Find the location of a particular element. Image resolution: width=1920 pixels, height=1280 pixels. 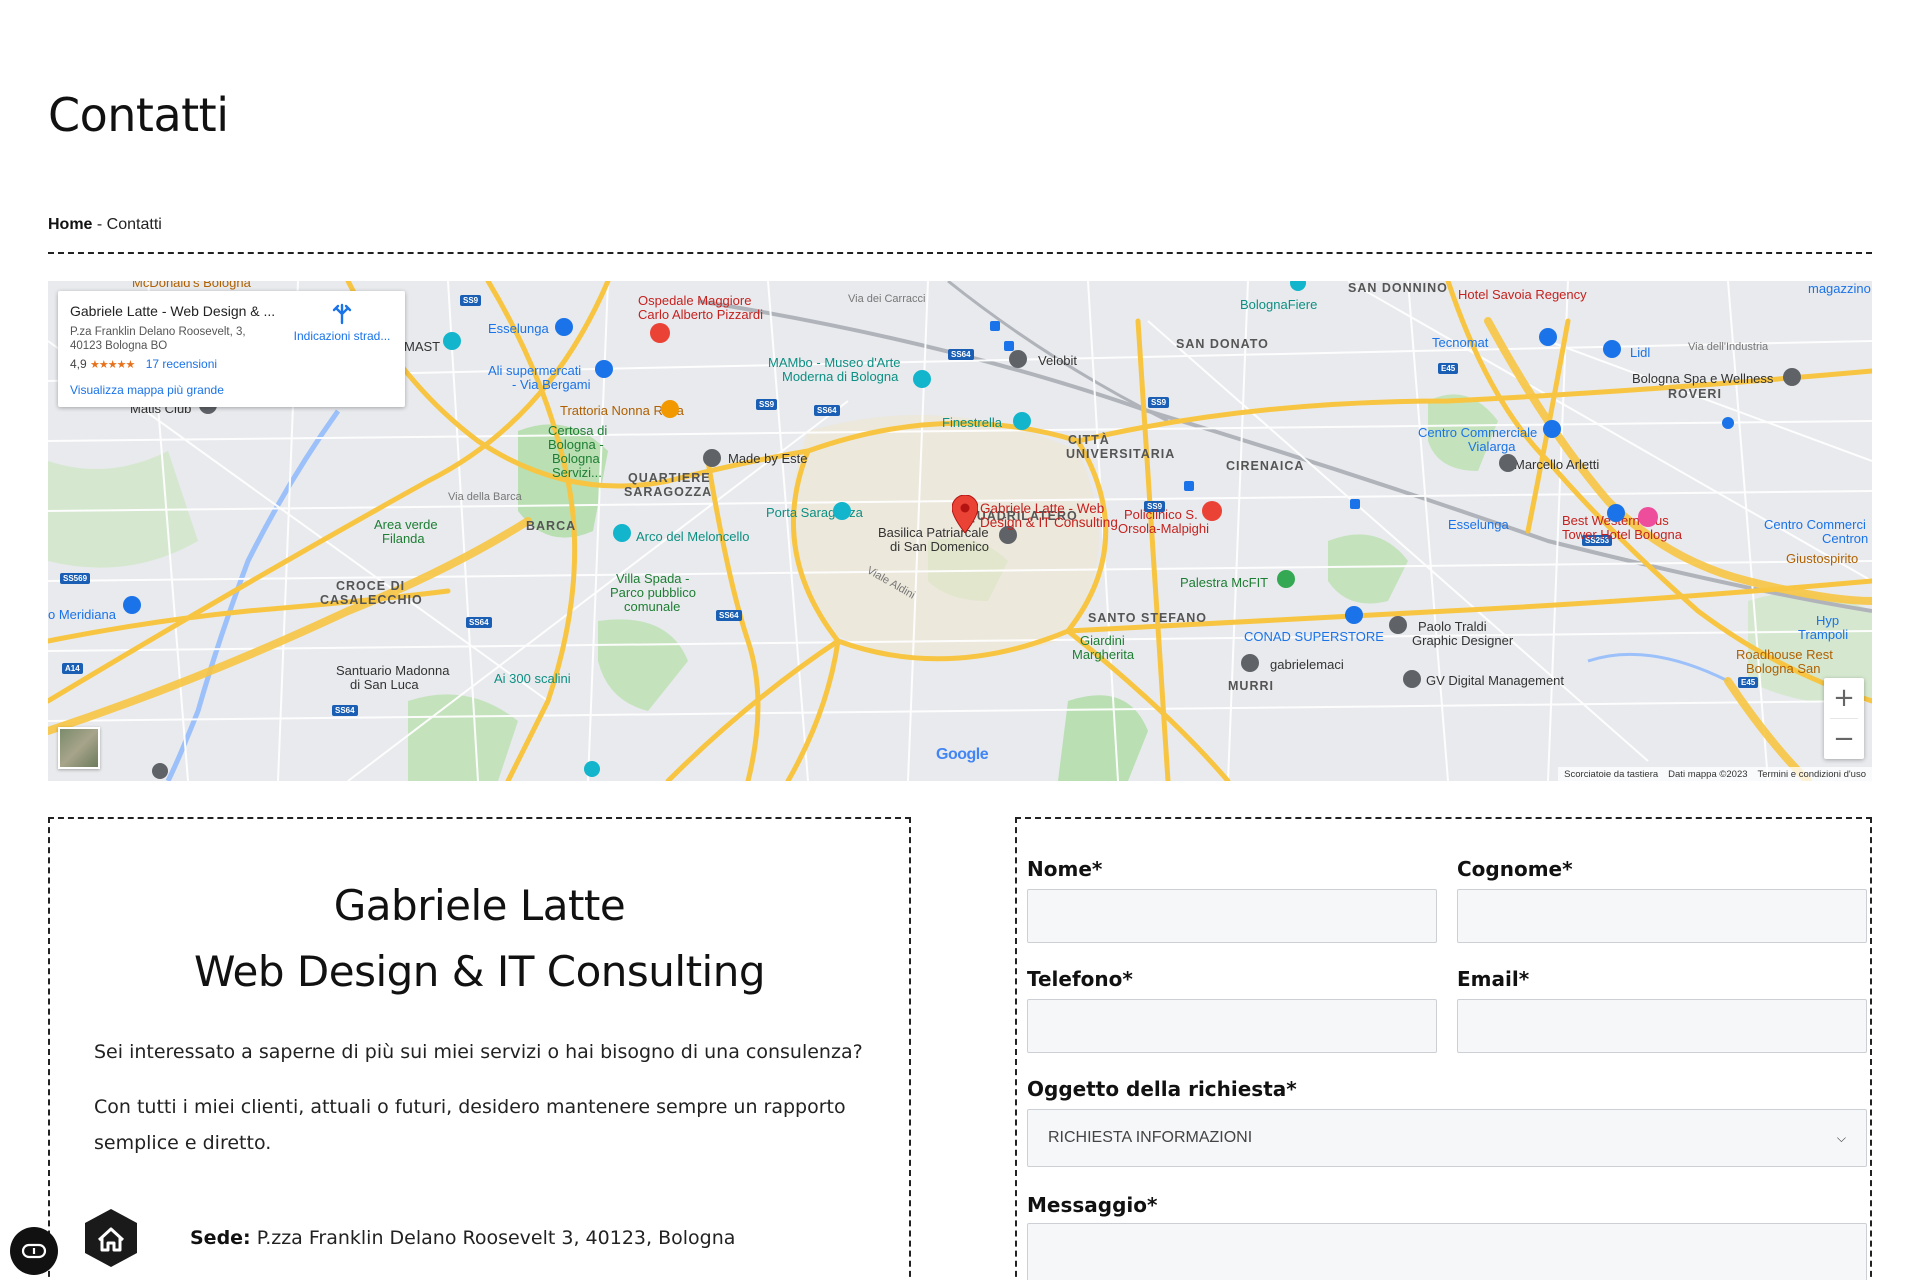

cognome-input is located at coordinates (1662, 916).